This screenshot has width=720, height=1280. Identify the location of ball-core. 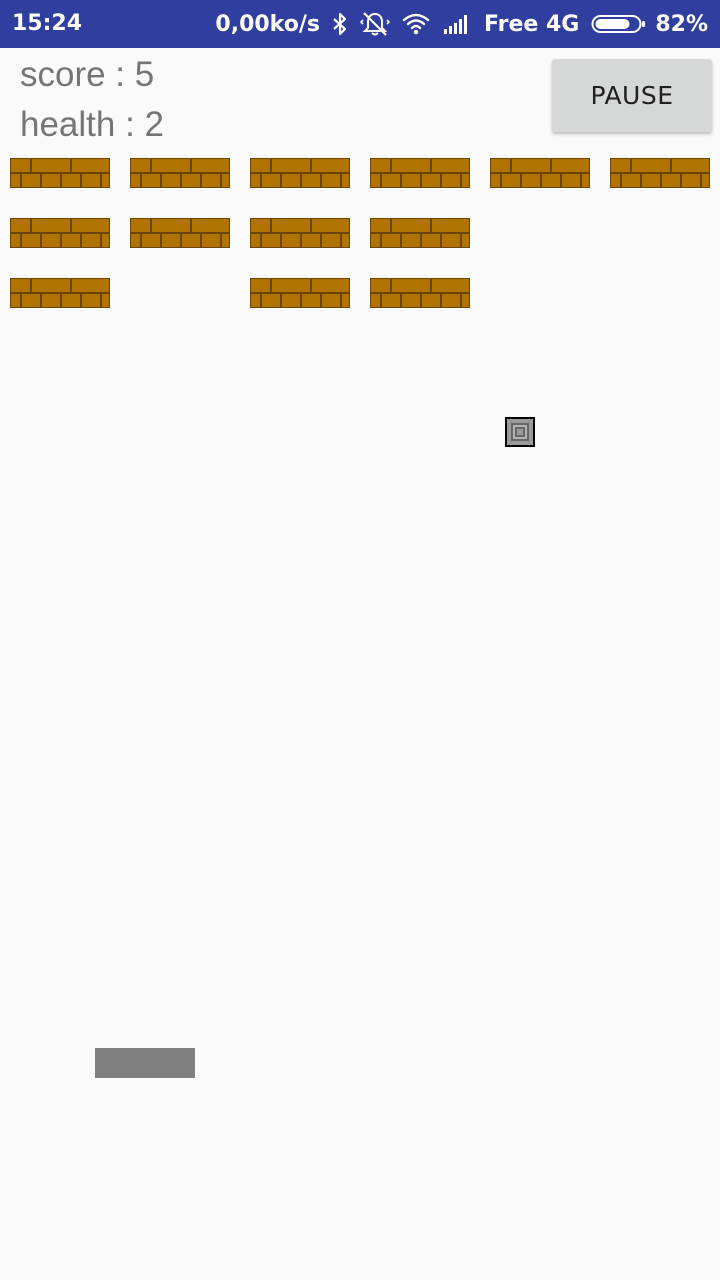
(520, 432).